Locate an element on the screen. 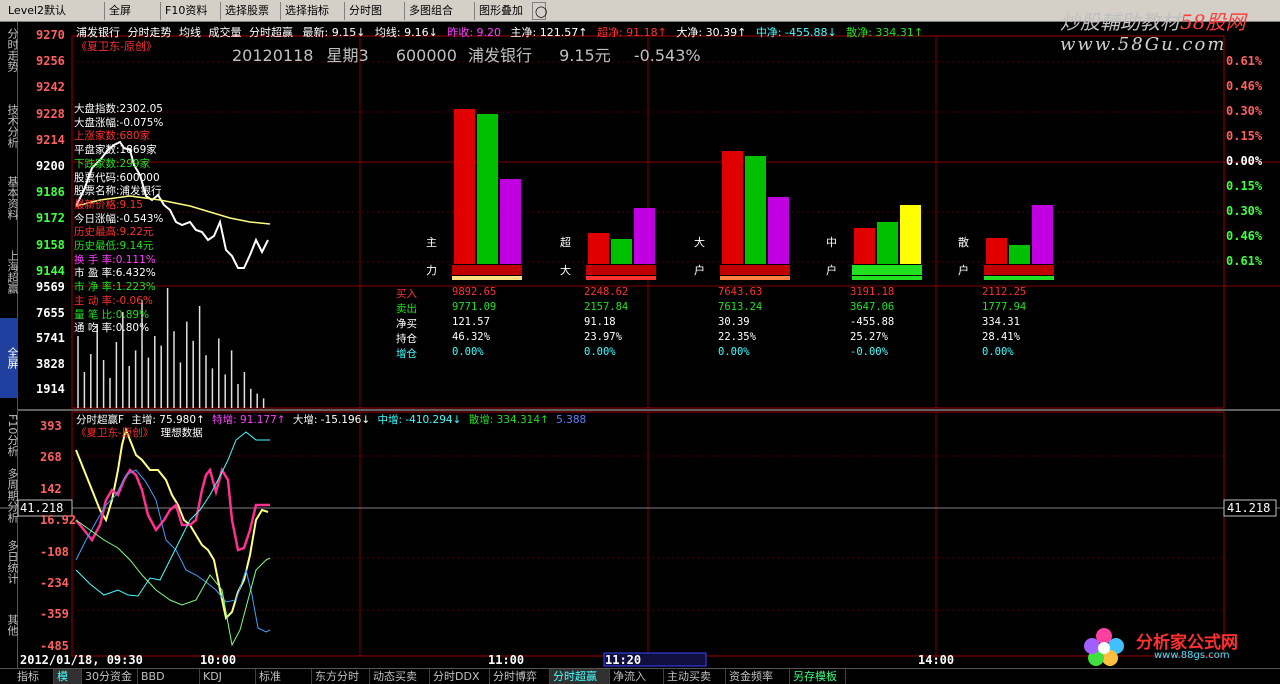 This screenshot has height=684, width=1280. small-net: 散净: 334.31↑ is located at coordinates (885, 32).